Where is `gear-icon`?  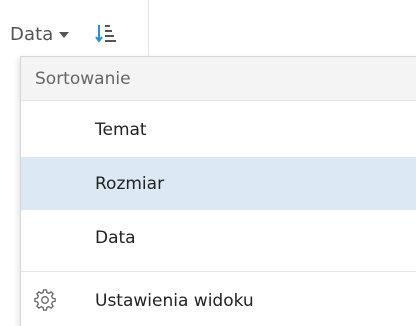 gear-icon is located at coordinates (45, 300).